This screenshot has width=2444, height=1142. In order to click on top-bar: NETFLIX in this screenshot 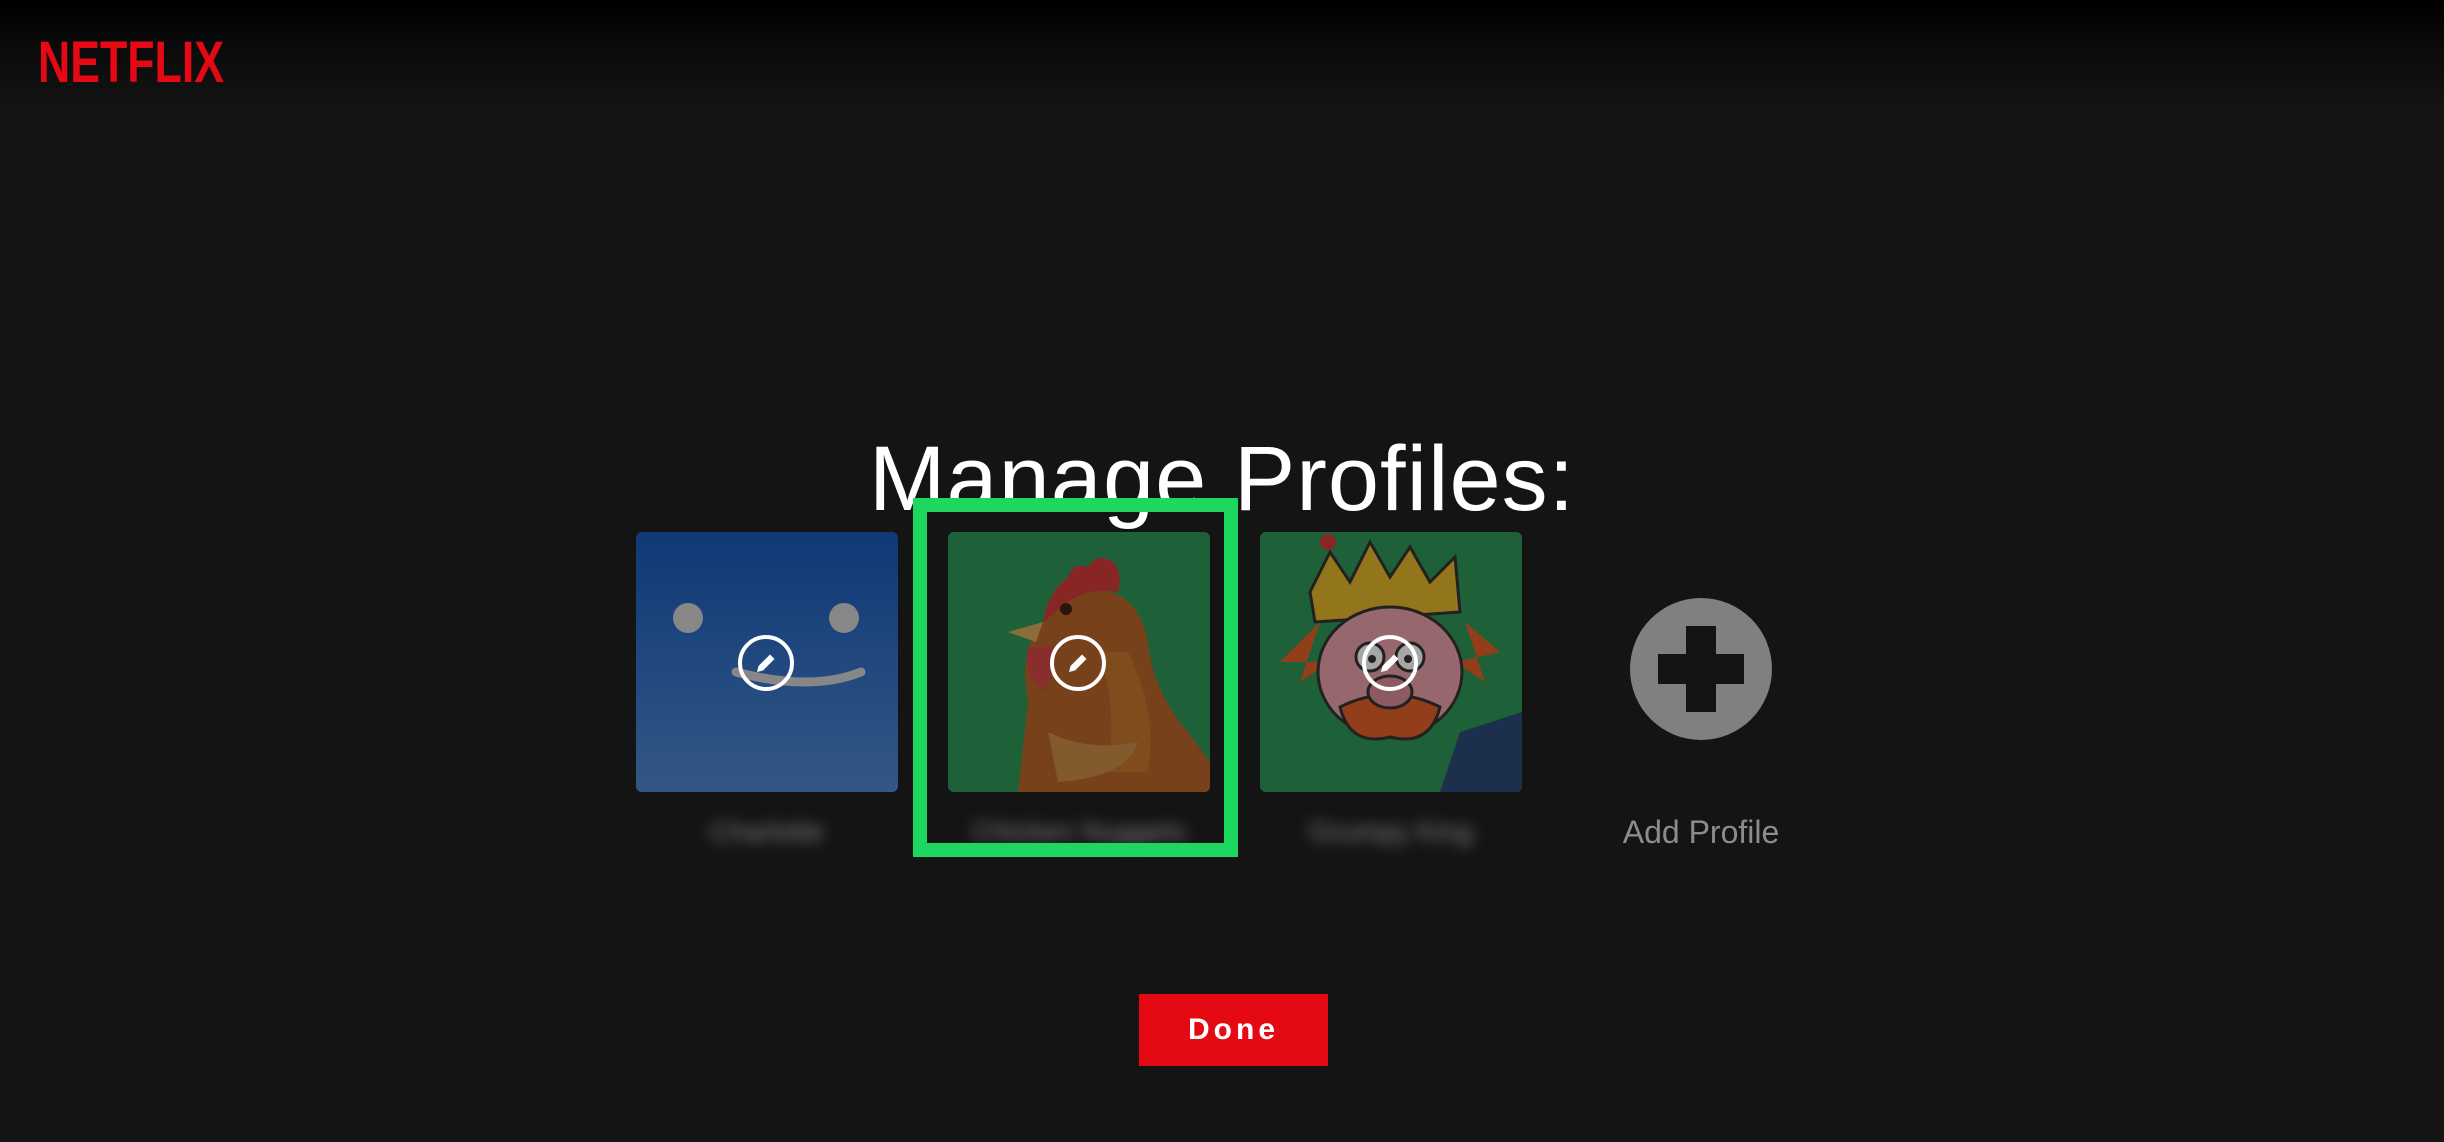, I will do `click(1222, 55)`.